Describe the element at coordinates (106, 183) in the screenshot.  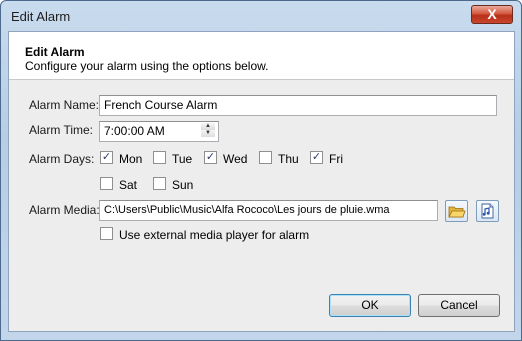
I see `day-checkbox-sat` at that location.